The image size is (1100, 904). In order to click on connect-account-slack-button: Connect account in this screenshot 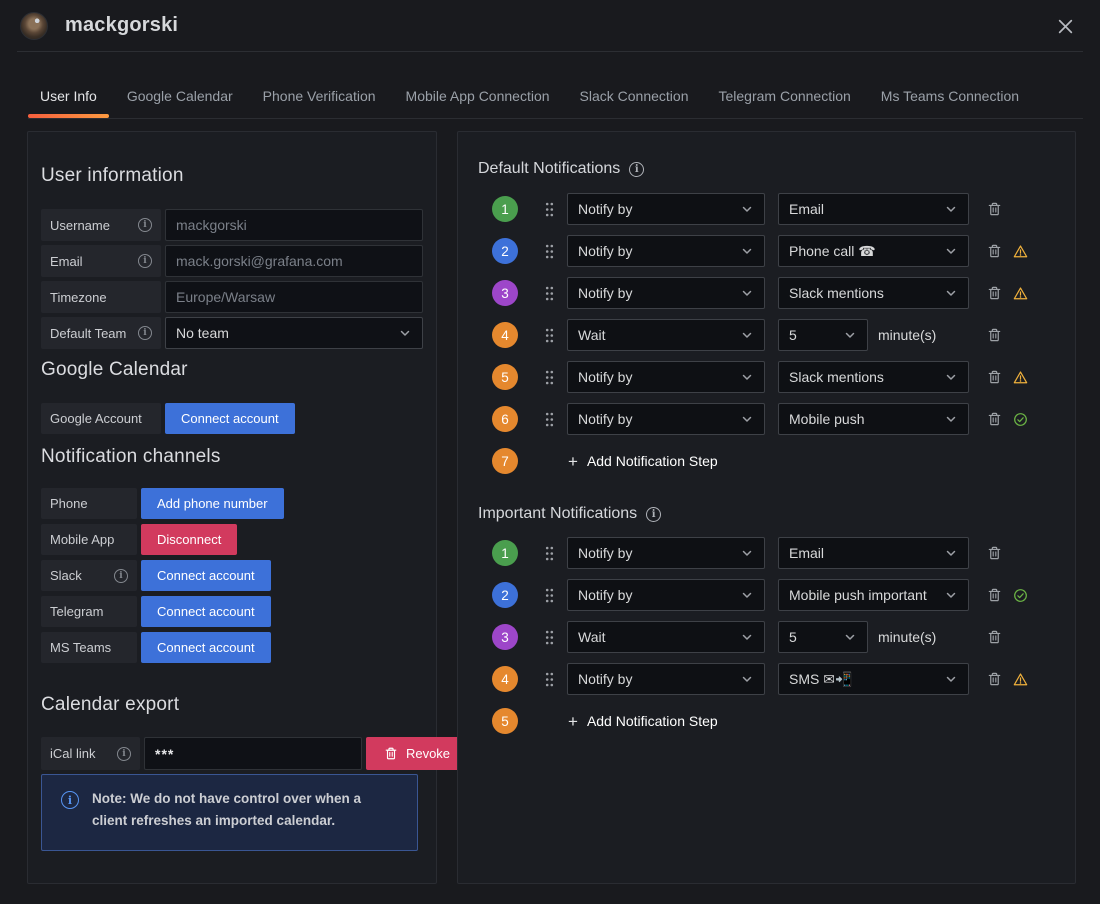, I will do `click(206, 575)`.